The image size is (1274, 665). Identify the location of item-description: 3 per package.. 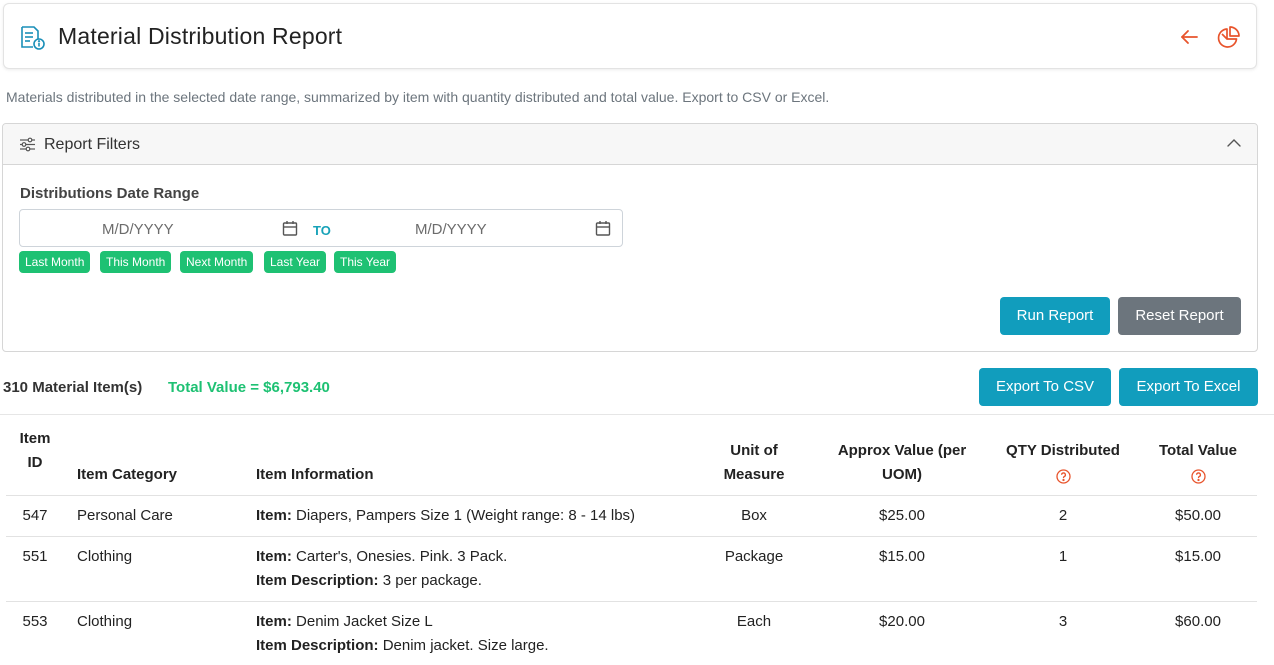
(432, 580).